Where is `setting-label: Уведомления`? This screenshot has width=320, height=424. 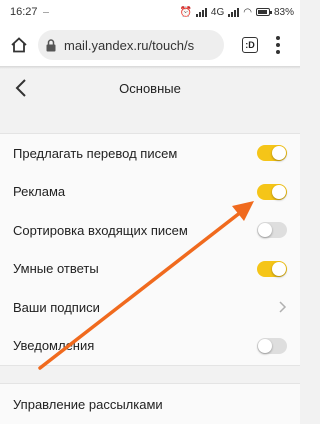 setting-label: Уведомления is located at coordinates (54, 346).